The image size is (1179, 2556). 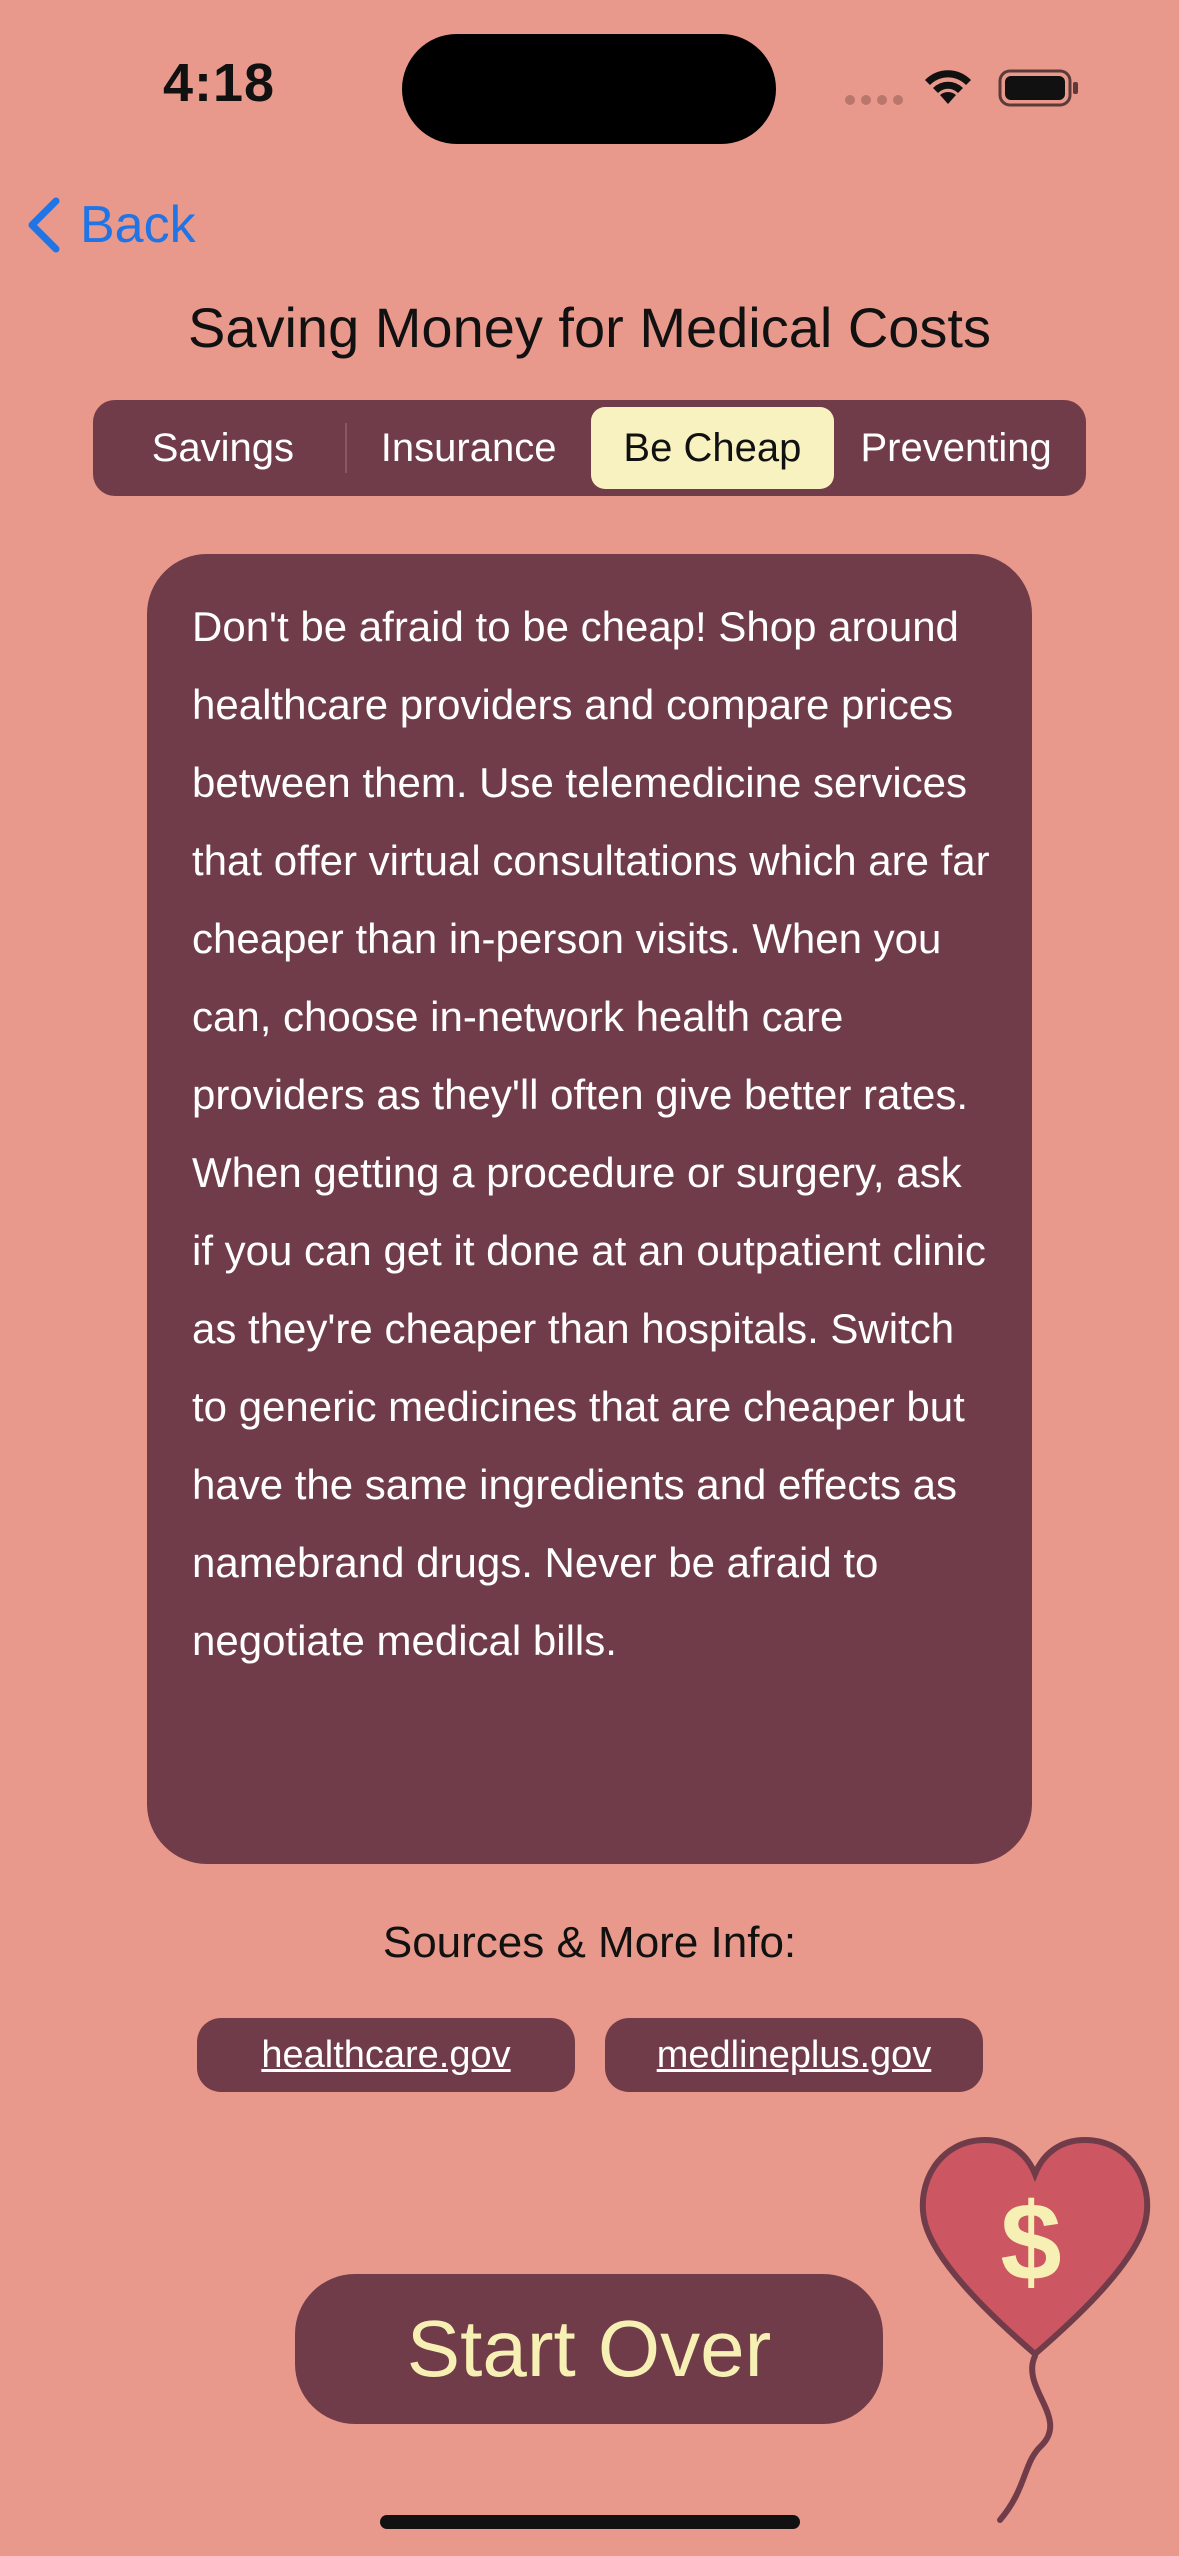 I want to click on home-indicator, so click(x=590, y=2522).